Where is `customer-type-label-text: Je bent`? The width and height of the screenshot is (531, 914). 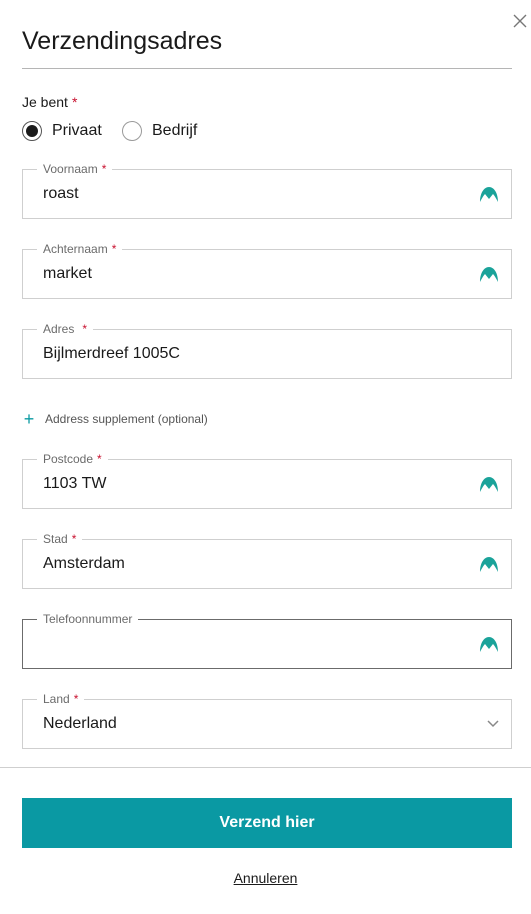
customer-type-label-text: Je bent is located at coordinates (45, 102).